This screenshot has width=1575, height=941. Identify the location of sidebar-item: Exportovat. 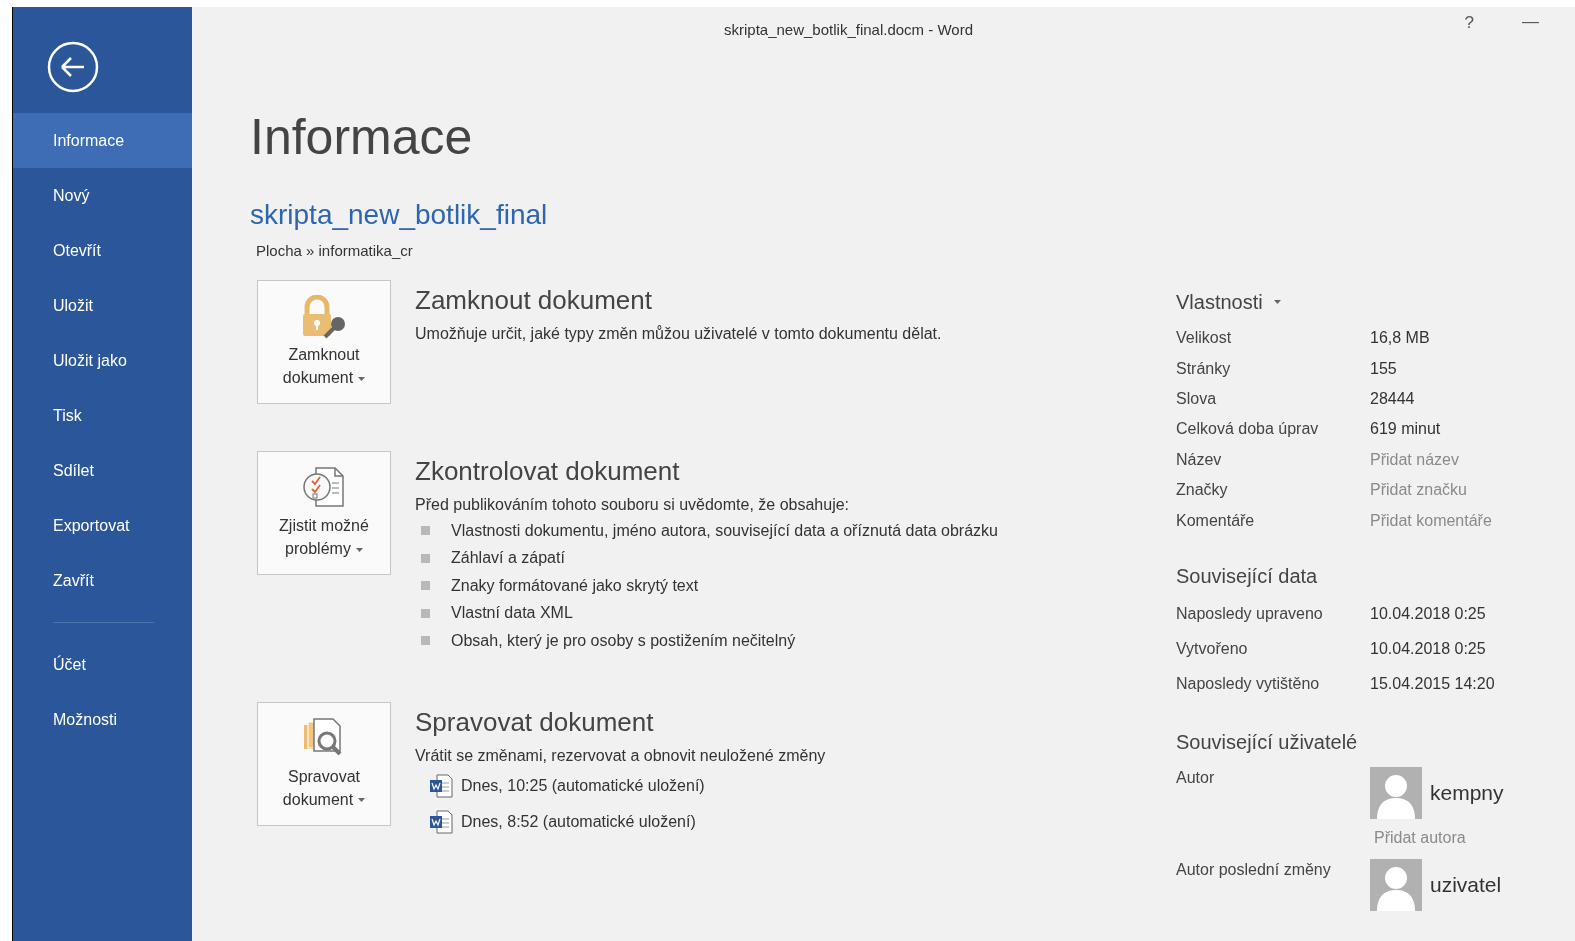
(102, 525).